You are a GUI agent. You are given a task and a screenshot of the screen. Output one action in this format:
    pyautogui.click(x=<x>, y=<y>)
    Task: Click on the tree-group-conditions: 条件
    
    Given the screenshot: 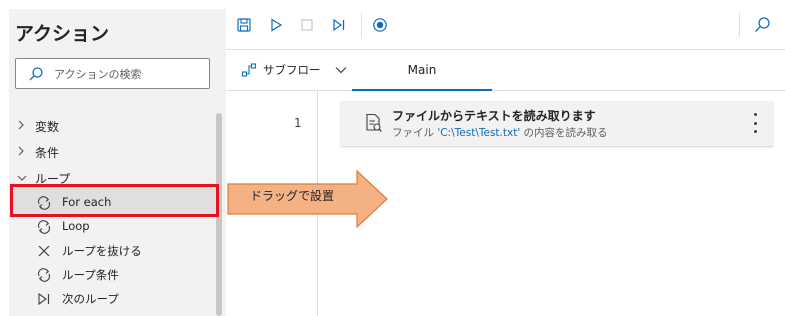 What is the action you would take?
    pyautogui.click(x=111, y=152)
    